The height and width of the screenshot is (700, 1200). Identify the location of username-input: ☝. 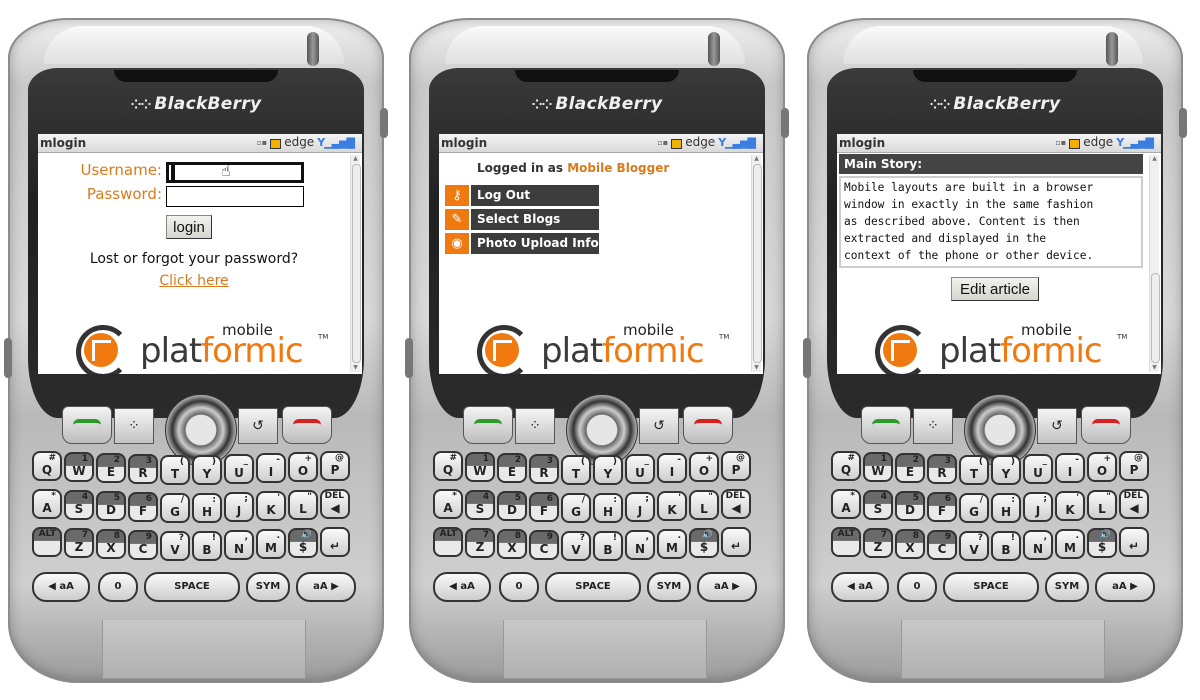
(235, 172).